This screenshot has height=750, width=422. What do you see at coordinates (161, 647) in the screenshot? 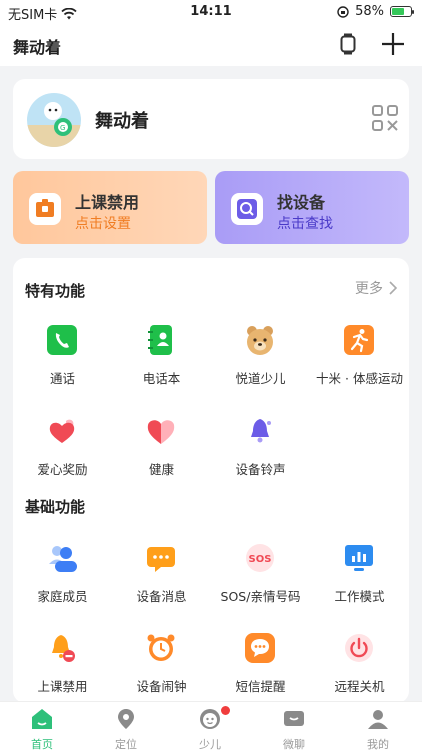
I see `alarm-icon` at bounding box center [161, 647].